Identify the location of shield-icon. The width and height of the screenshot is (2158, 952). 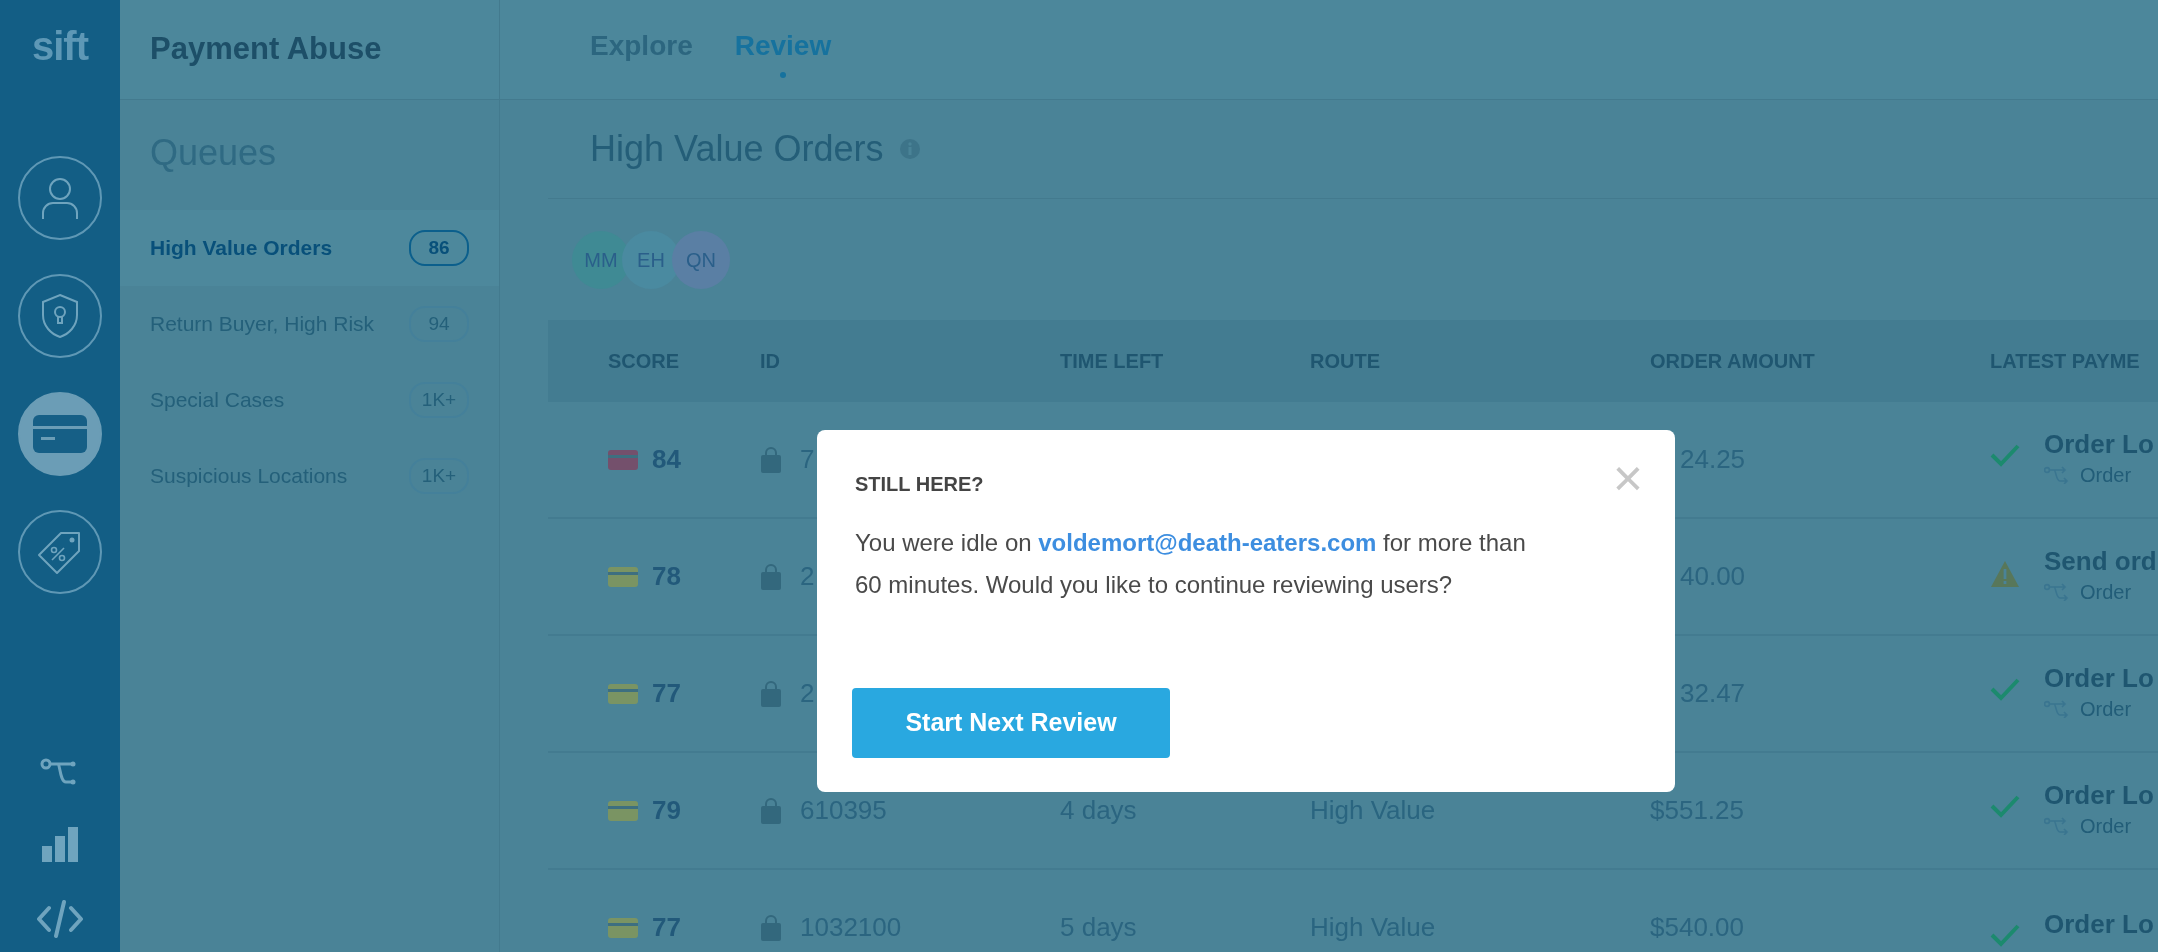
(60, 316).